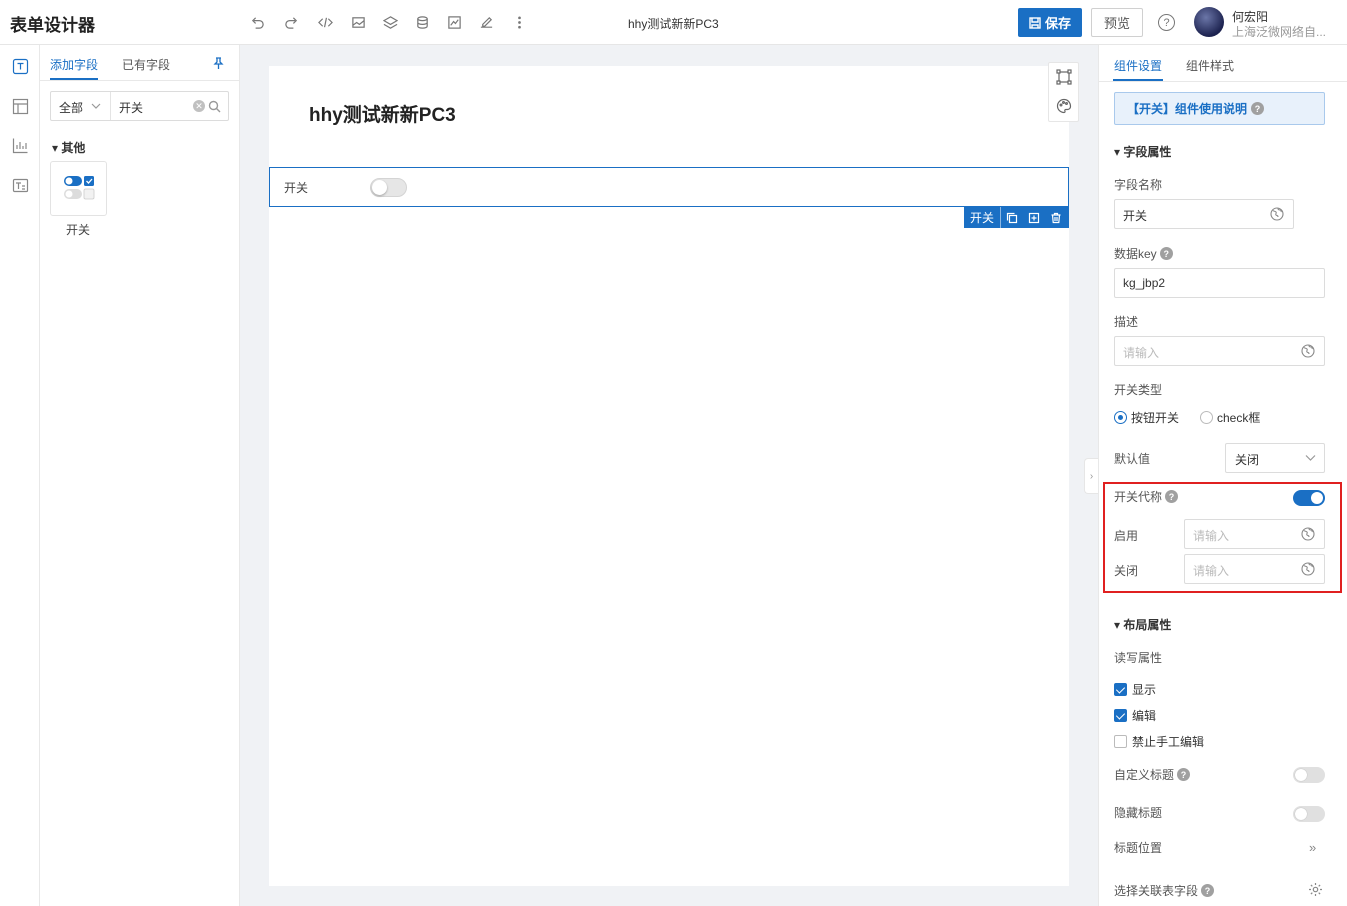  What do you see at coordinates (1142, 624) in the screenshot?
I see `layout-attributes-section: ▾ 布局属性` at bounding box center [1142, 624].